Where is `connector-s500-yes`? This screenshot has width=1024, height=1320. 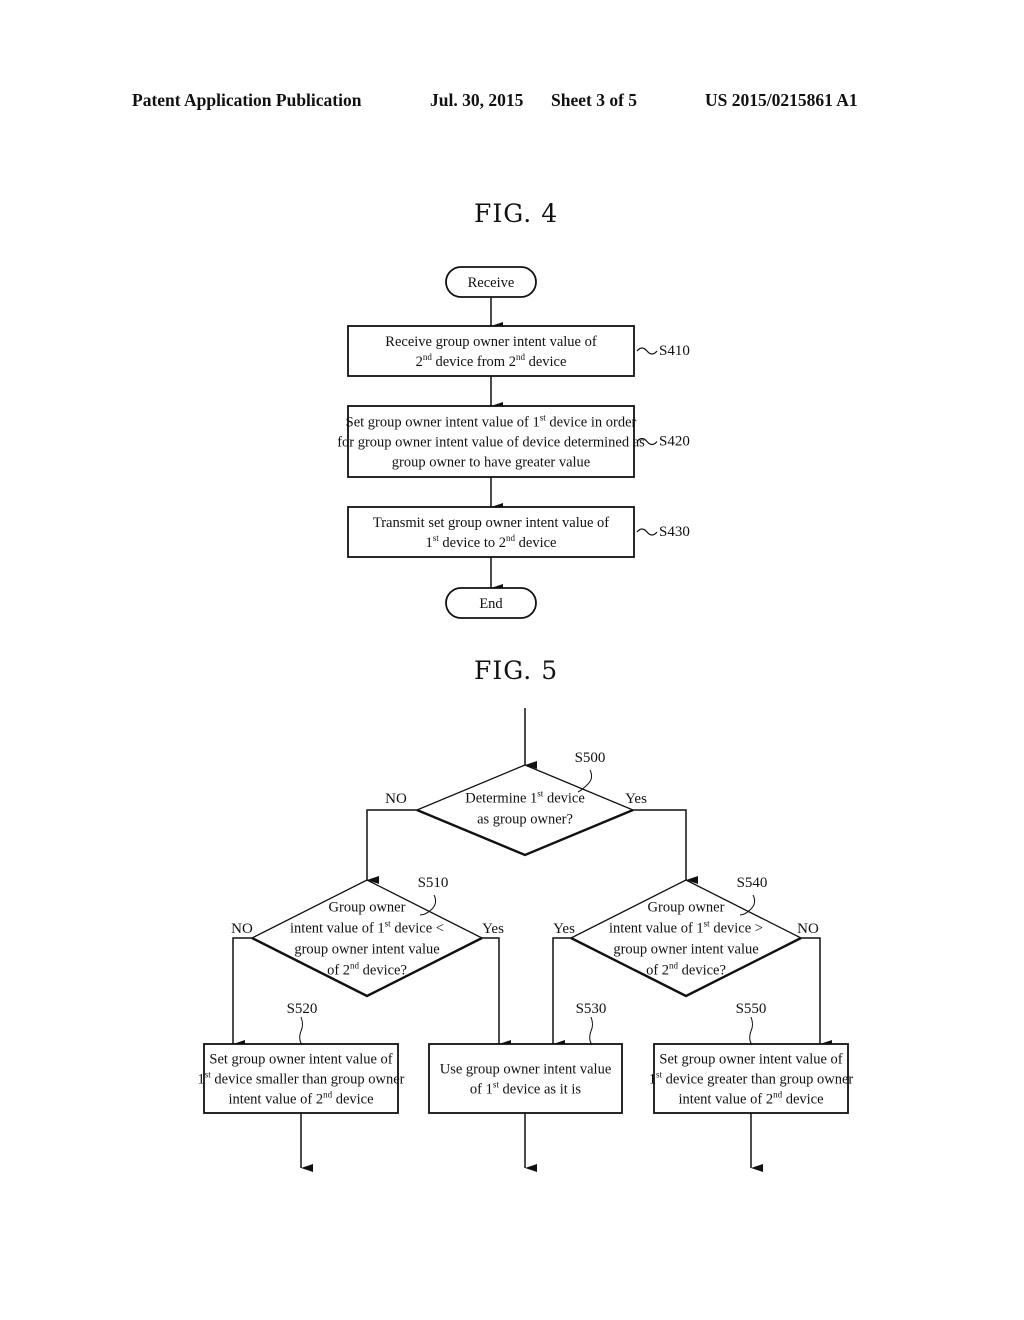 connector-s500-yes is located at coordinates (665, 846).